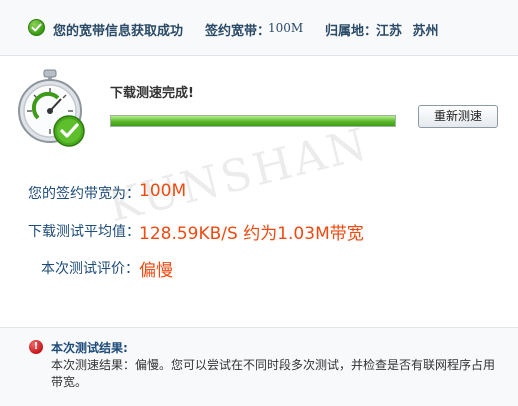 The image size is (518, 406). What do you see at coordinates (36, 27) in the screenshot?
I see `success-check-icon` at bounding box center [36, 27].